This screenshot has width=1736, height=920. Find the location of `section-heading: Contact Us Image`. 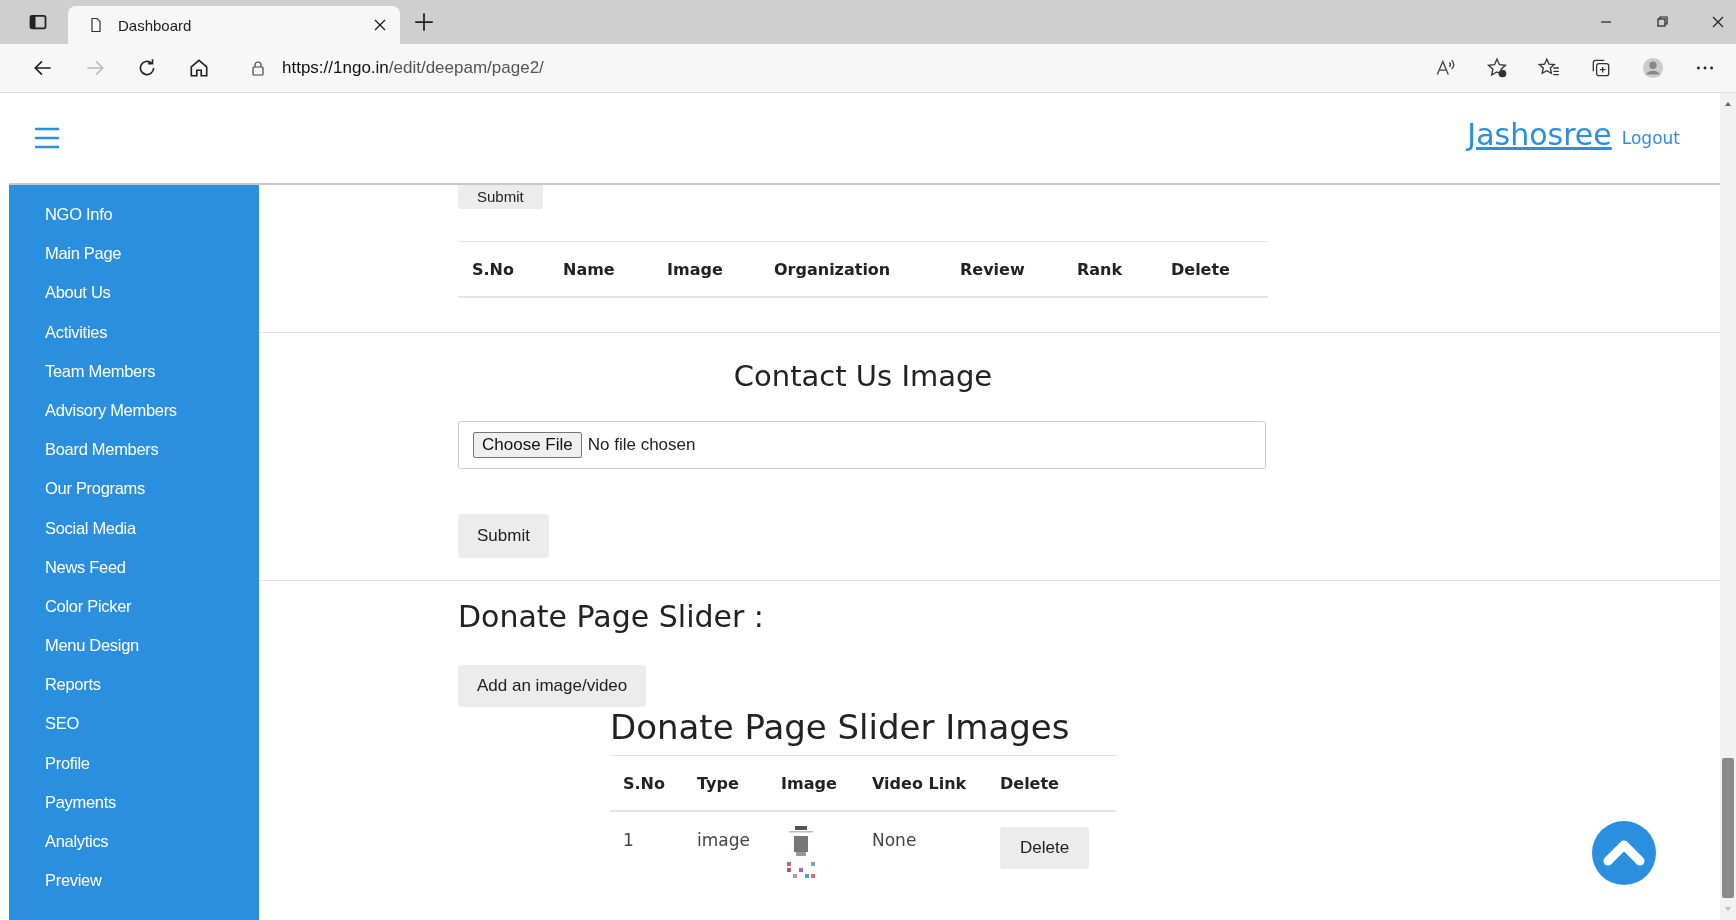

section-heading: Contact Us Image is located at coordinates (863, 376).